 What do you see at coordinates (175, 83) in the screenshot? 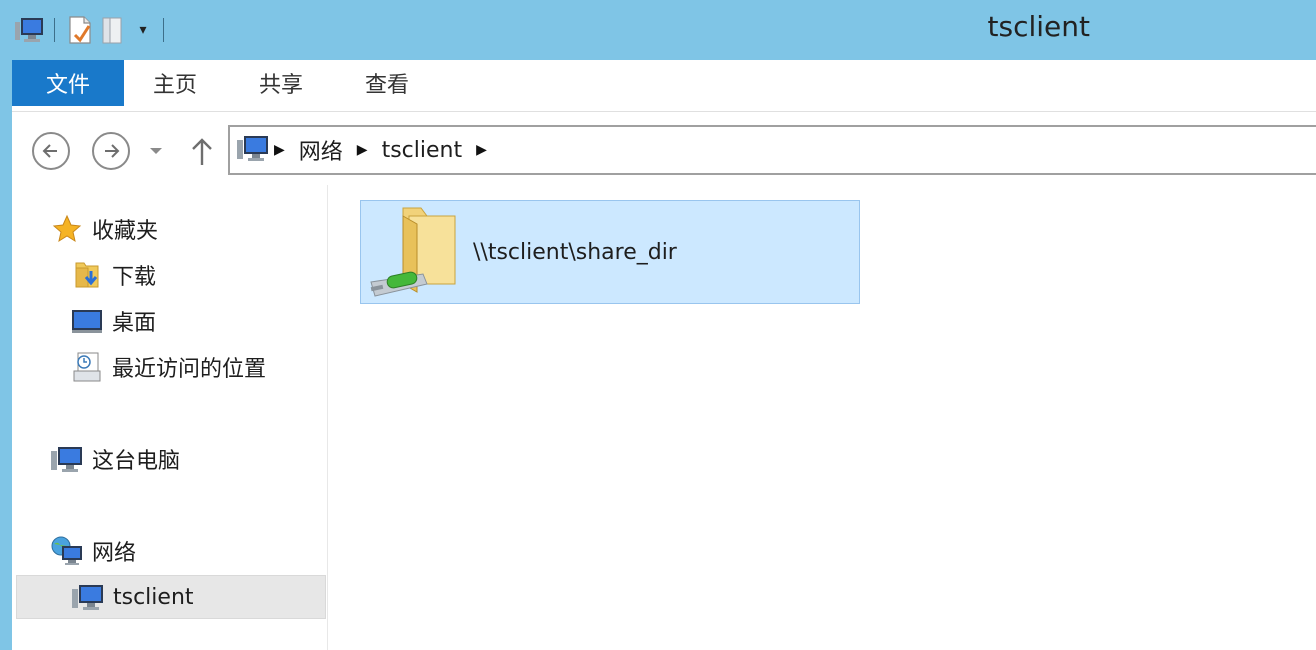
I see `tab-home: 主页` at bounding box center [175, 83].